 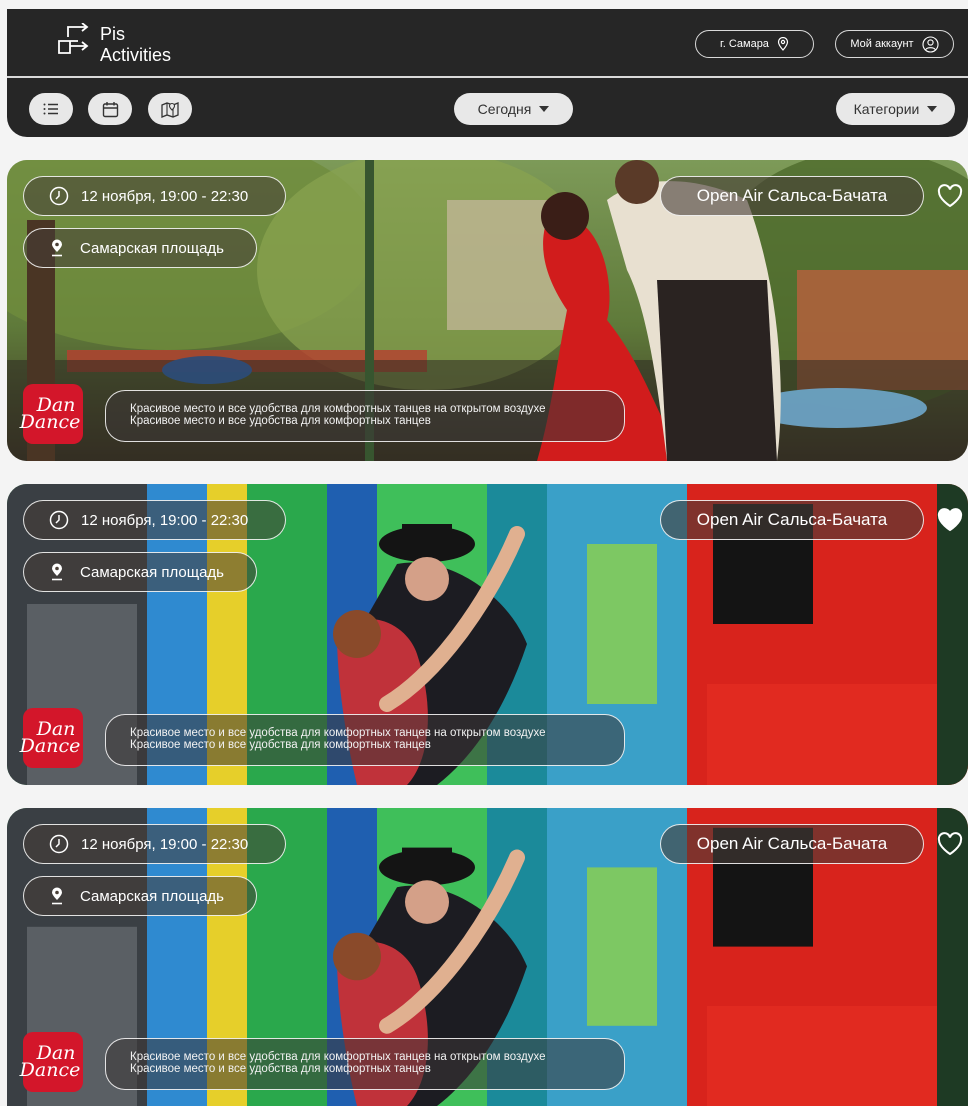 I want to click on city-label: г. Самара, so click(x=744, y=44).